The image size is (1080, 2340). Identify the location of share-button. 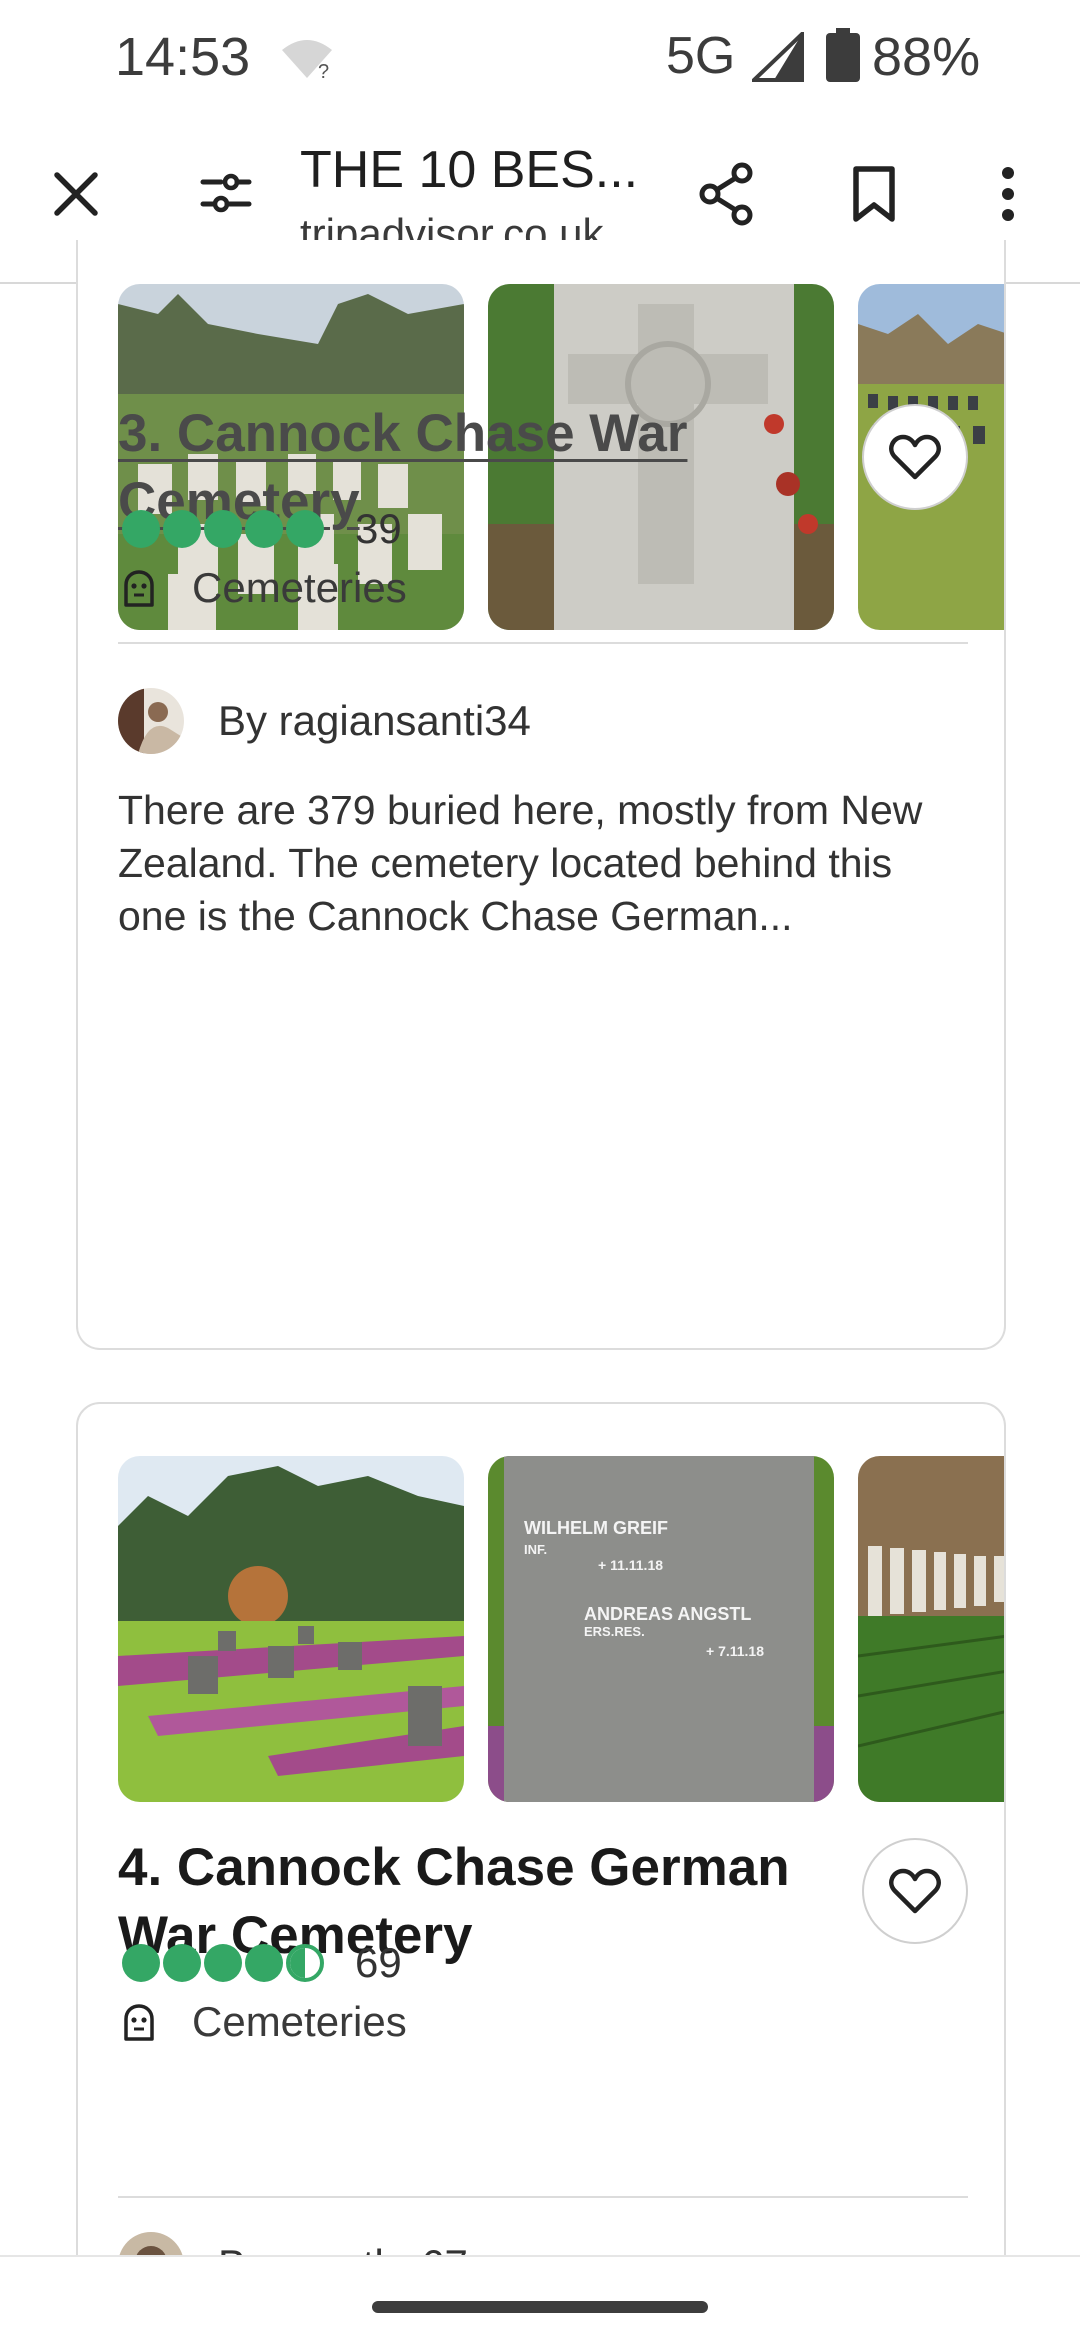
(726, 194).